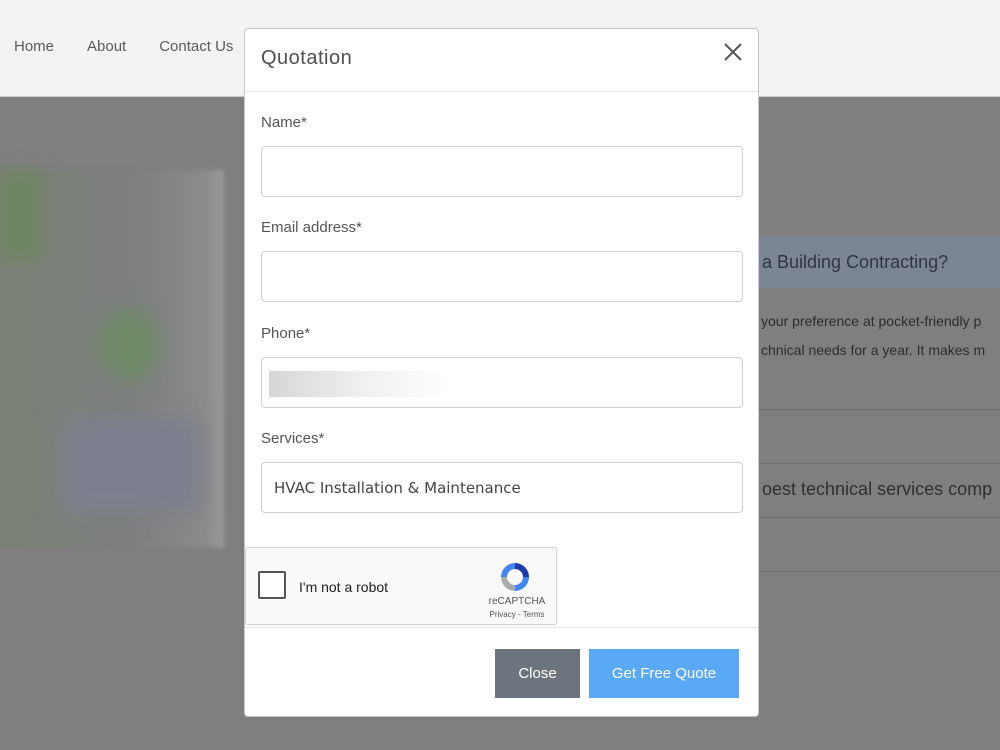 The height and width of the screenshot is (750, 1000). Describe the element at coordinates (501, 60) in the screenshot. I see `modal-header: Quotation` at that location.